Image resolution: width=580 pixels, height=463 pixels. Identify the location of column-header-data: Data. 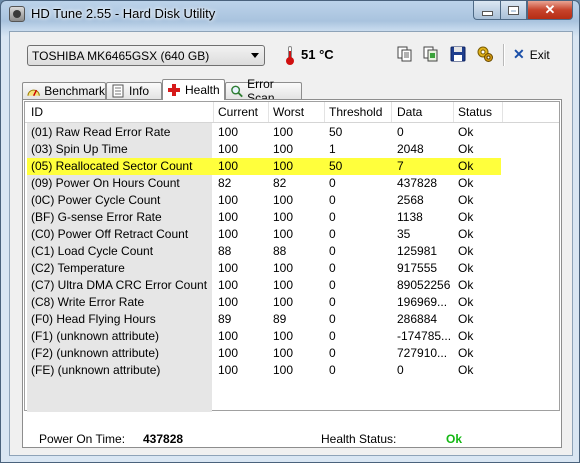
(409, 112).